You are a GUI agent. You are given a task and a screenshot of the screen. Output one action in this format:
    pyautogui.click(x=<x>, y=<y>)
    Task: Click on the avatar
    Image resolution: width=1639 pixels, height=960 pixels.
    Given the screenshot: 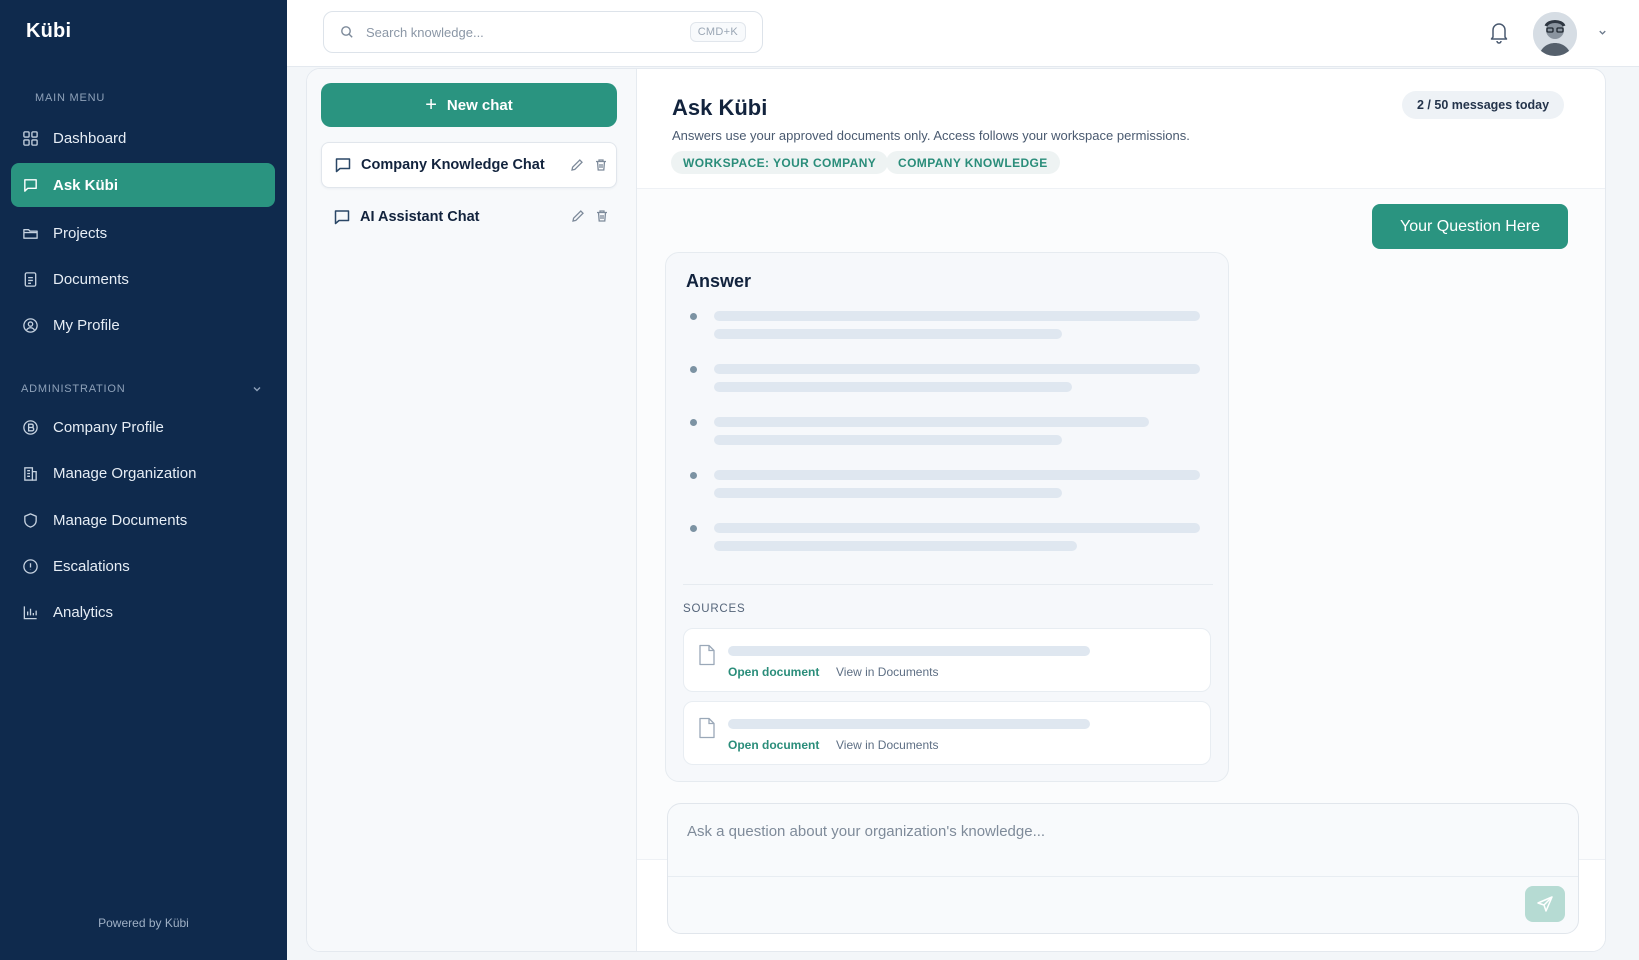 What is the action you would take?
    pyautogui.click(x=1555, y=34)
    